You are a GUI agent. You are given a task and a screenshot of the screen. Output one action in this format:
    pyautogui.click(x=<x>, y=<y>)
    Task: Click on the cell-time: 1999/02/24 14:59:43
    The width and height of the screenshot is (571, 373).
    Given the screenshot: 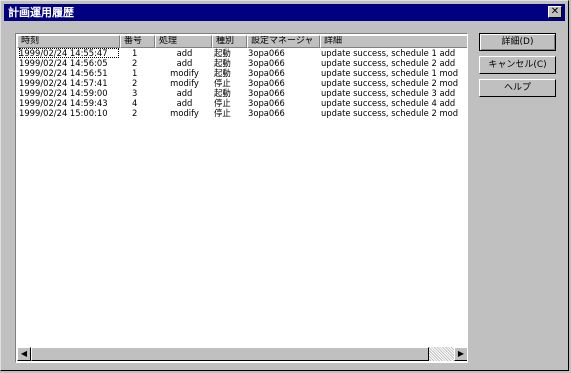 What is the action you would take?
    pyautogui.click(x=63, y=103)
    